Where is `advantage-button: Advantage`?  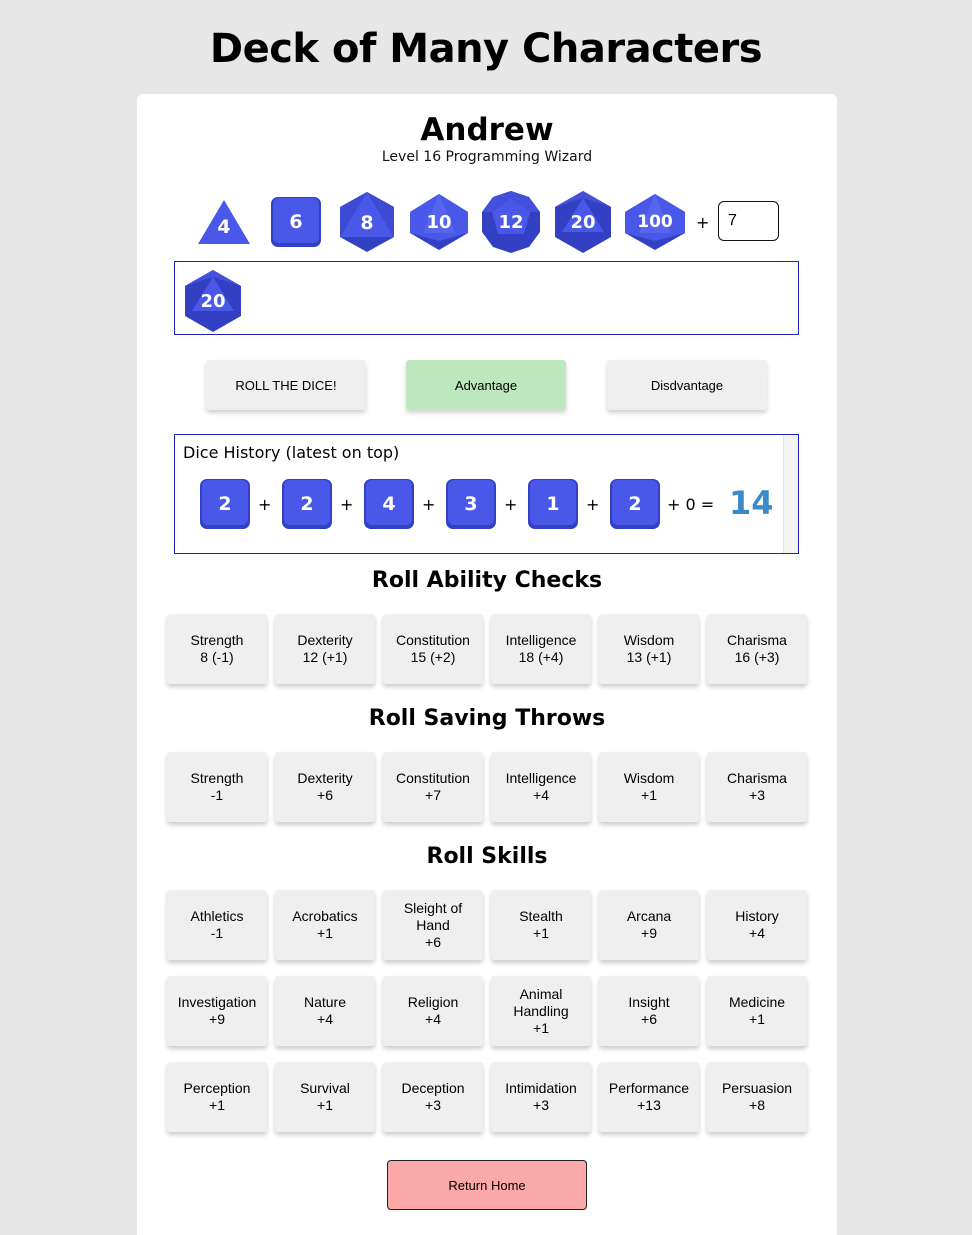 advantage-button: Advantage is located at coordinates (486, 385).